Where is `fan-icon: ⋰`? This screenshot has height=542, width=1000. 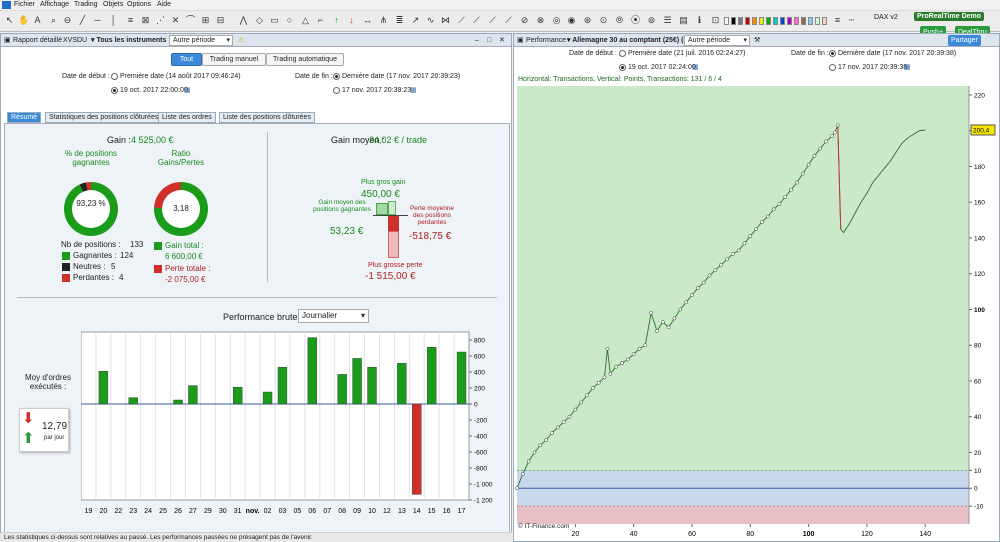
fan-icon: ⋰ is located at coordinates (160, 20).